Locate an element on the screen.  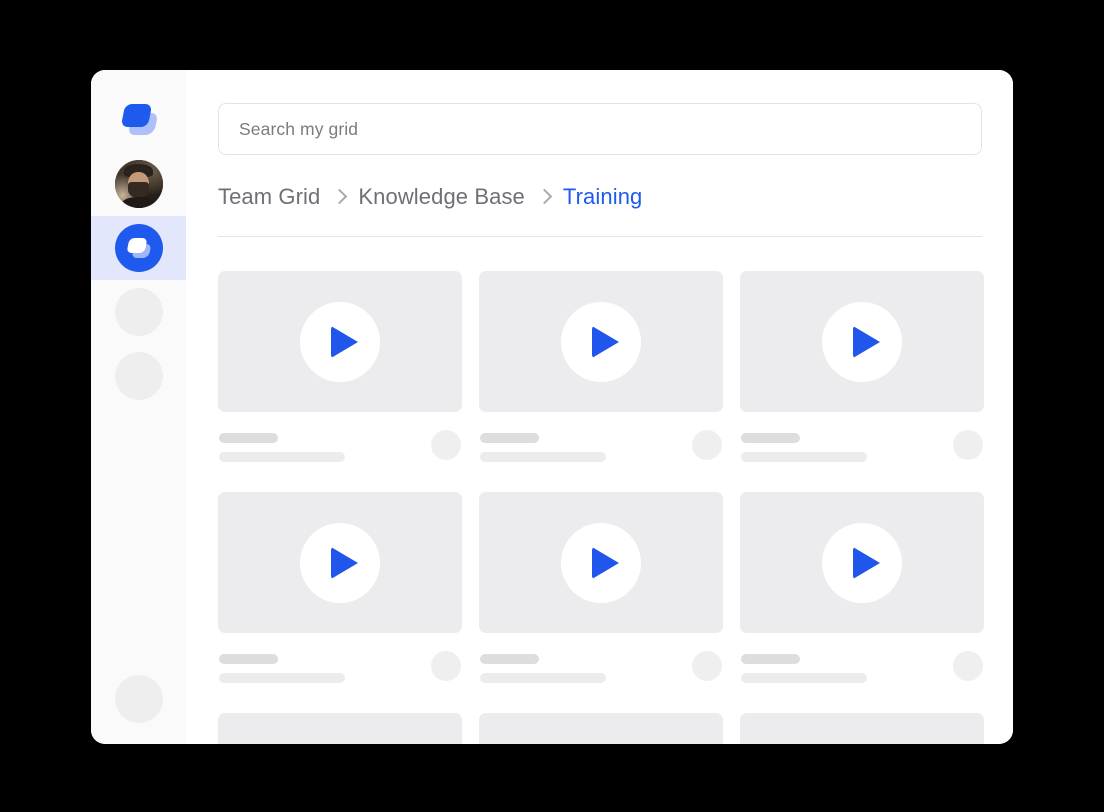
search-input: Search my grid is located at coordinates (600, 129).